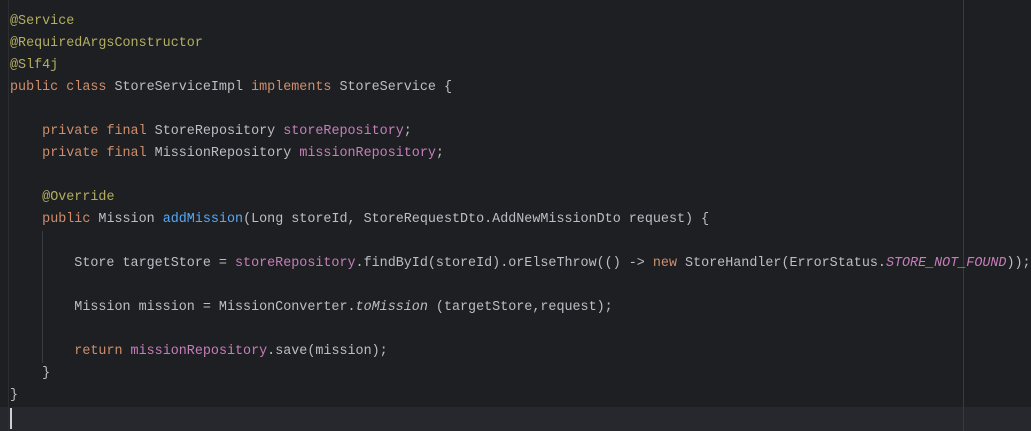  I want to click on token-plain: StoreHandler(ErrorStatus., so click(785, 263).